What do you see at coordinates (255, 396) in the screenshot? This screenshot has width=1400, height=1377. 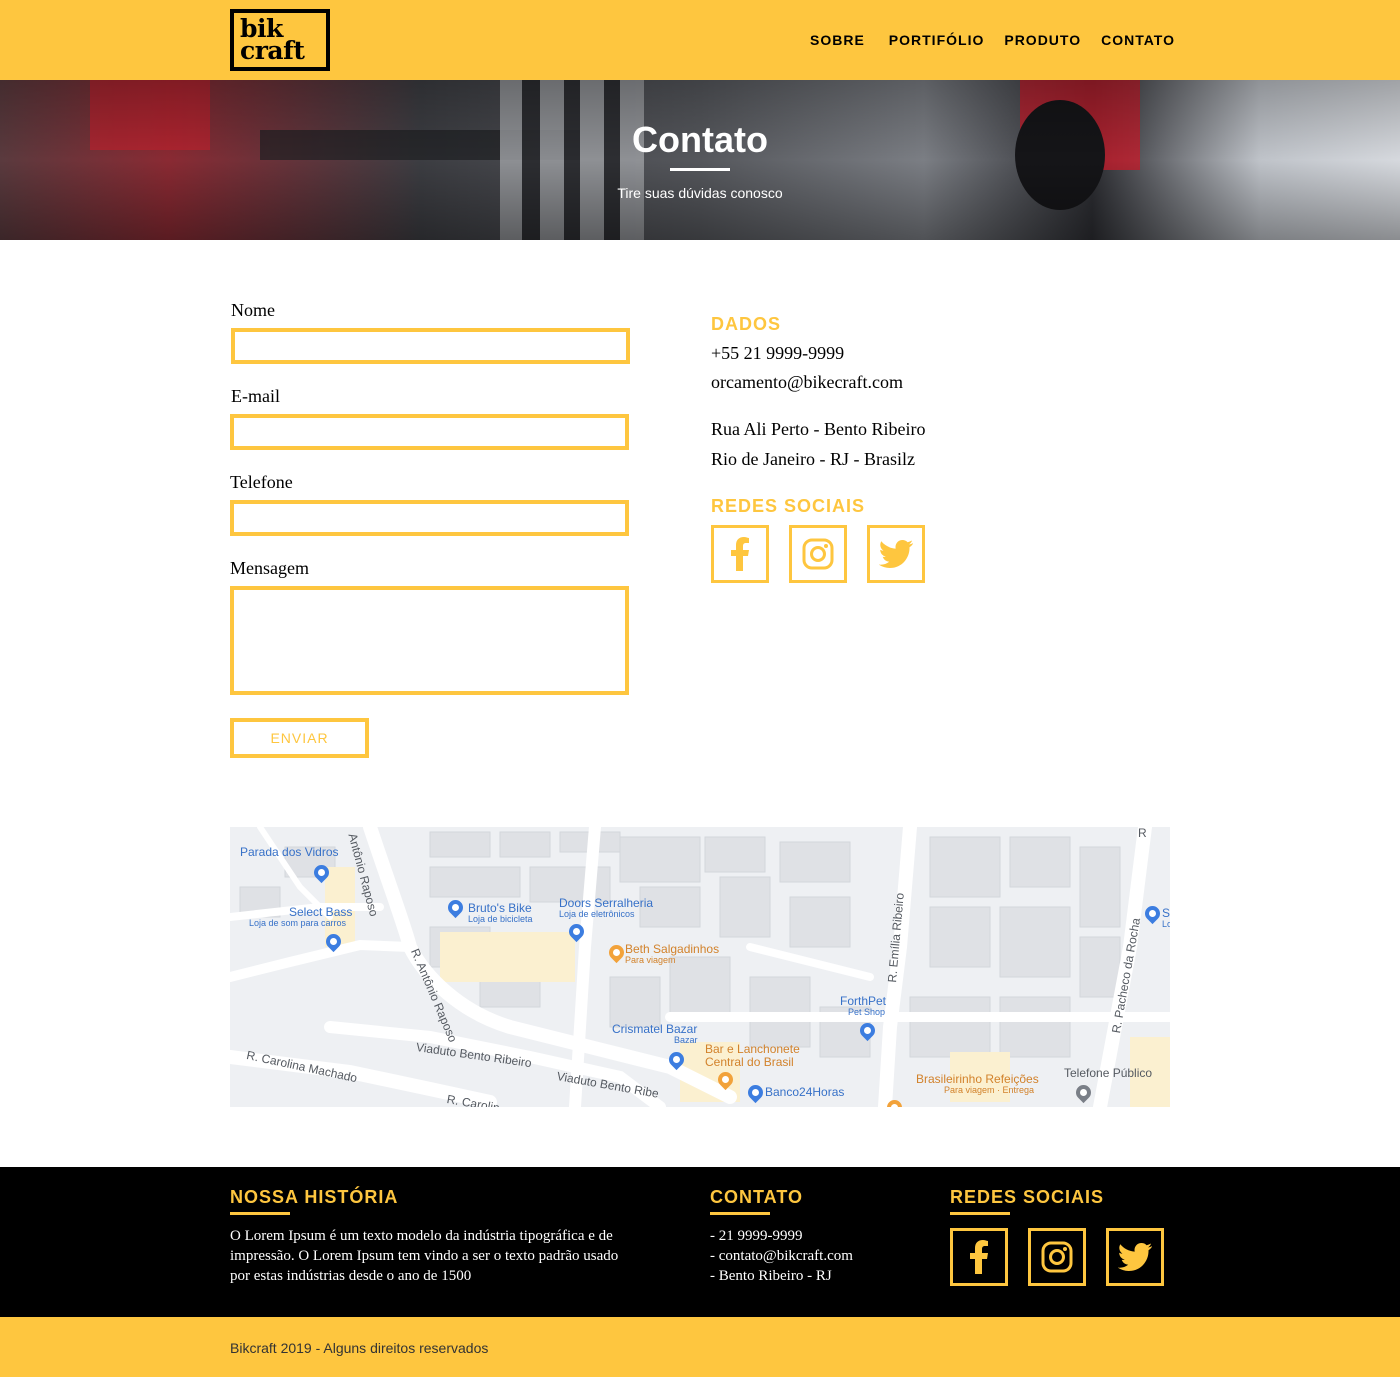 I see `email-label: E-mail` at bounding box center [255, 396].